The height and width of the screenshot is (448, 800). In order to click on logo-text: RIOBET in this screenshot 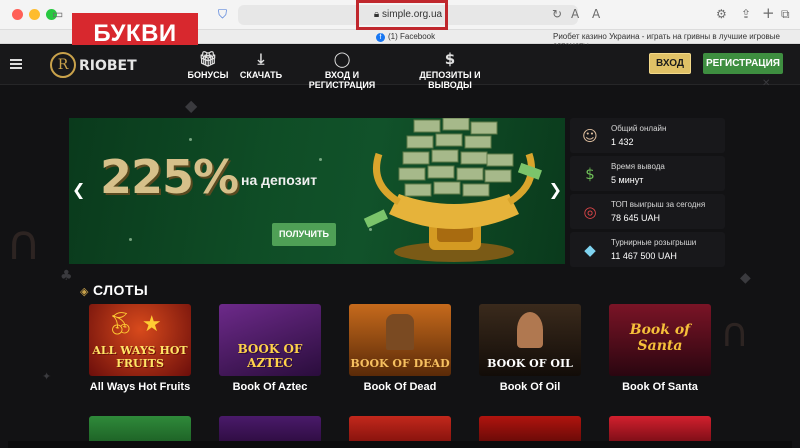, I will do `click(108, 66)`.